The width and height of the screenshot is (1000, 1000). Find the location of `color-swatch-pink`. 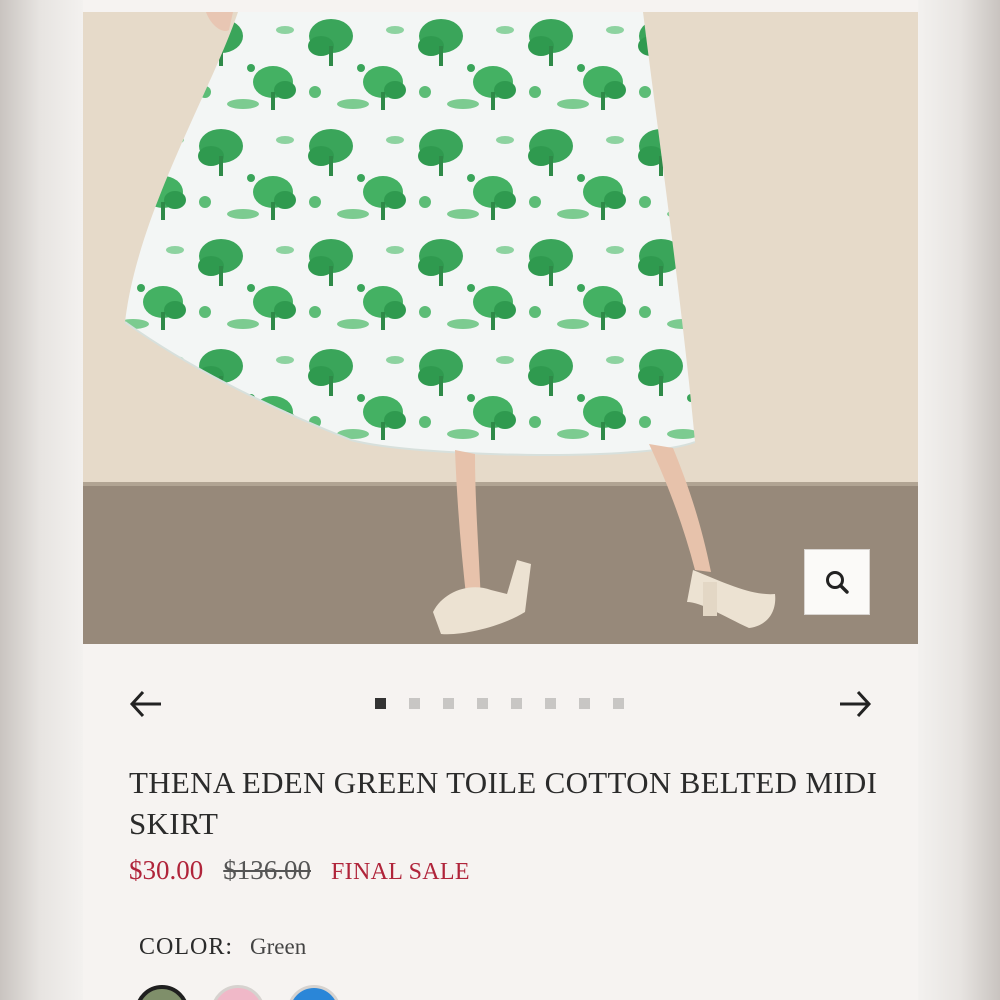

color-swatch-pink is located at coordinates (238, 992).